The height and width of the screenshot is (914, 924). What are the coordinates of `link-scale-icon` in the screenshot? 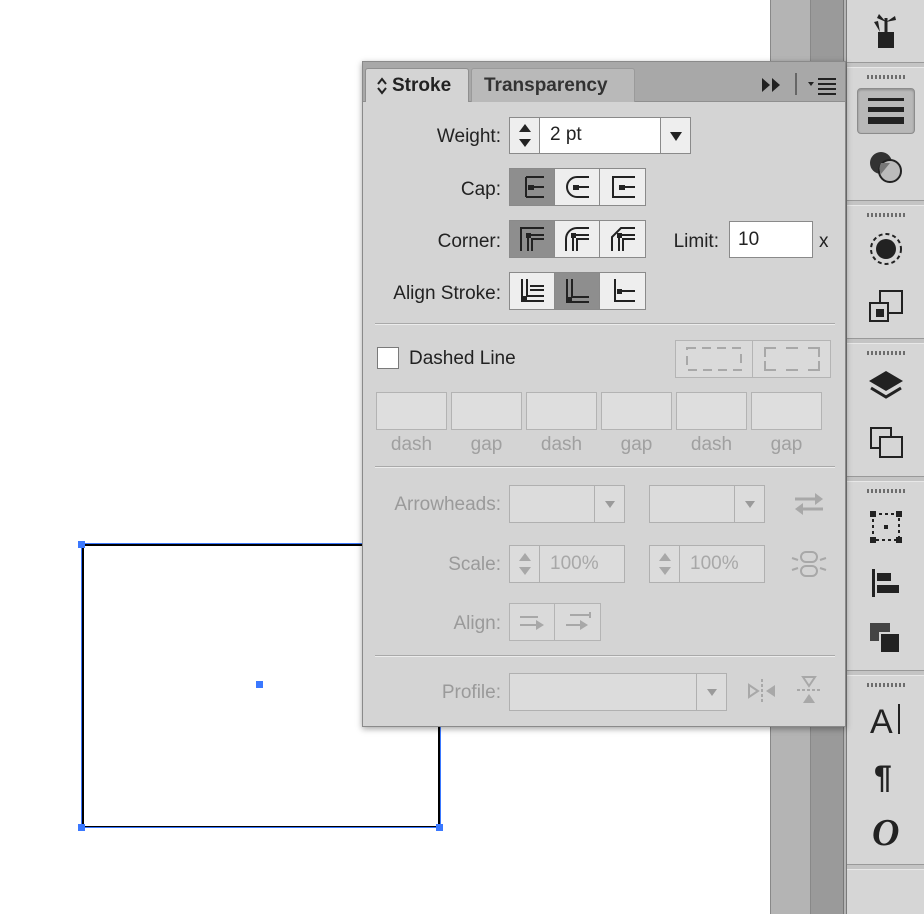 It's located at (809, 564).